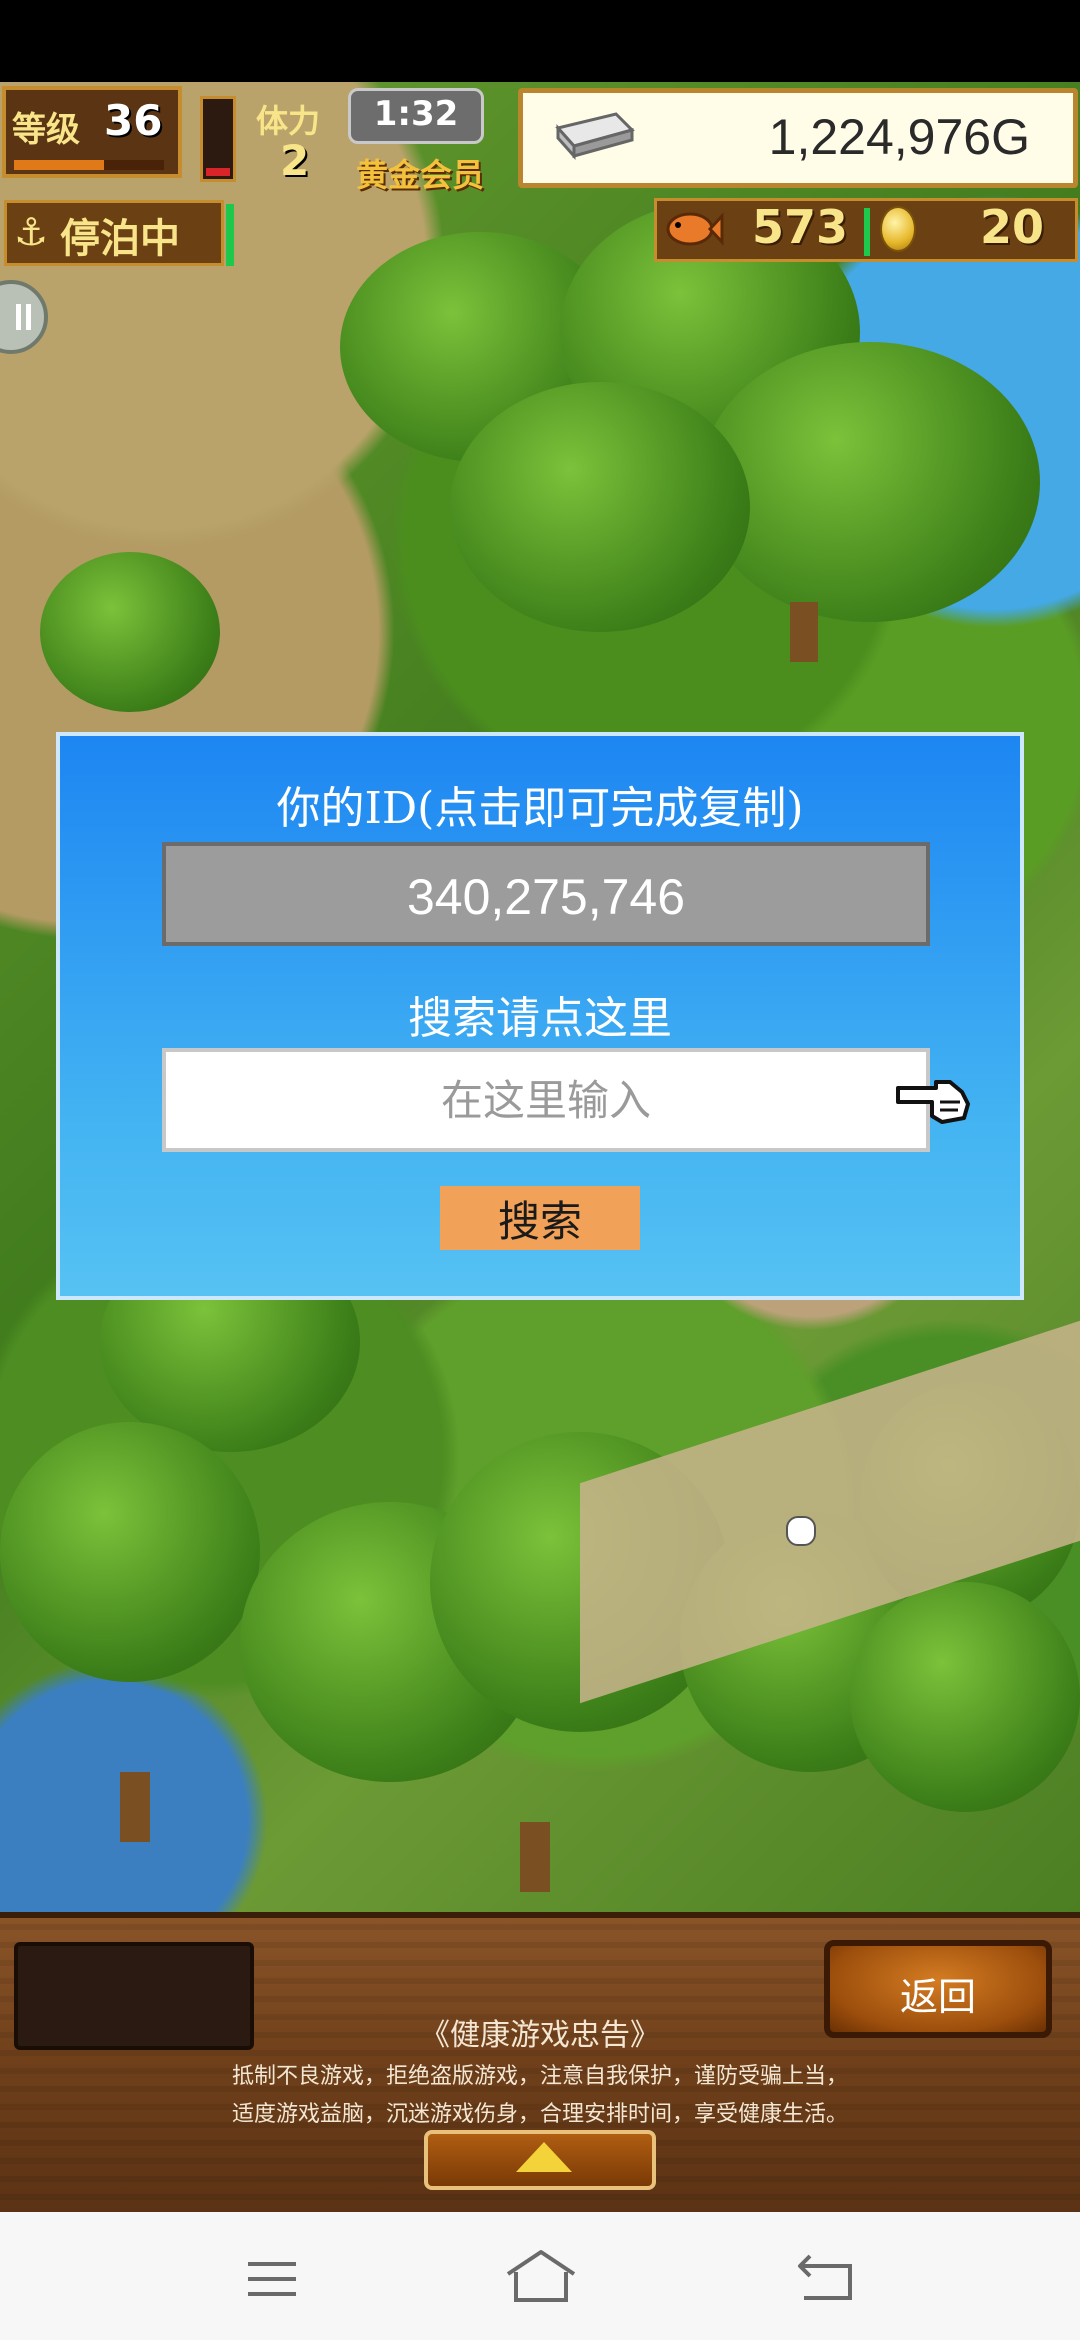 The width and height of the screenshot is (1080, 2340). I want to click on status-indicator, so click(230, 235).